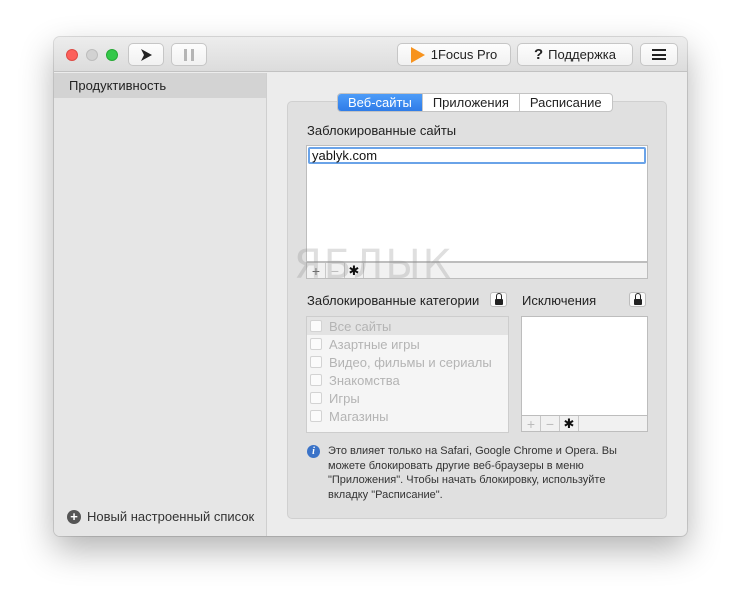 This screenshot has width=740, height=608. I want to click on category-label: Магазины, so click(359, 416).